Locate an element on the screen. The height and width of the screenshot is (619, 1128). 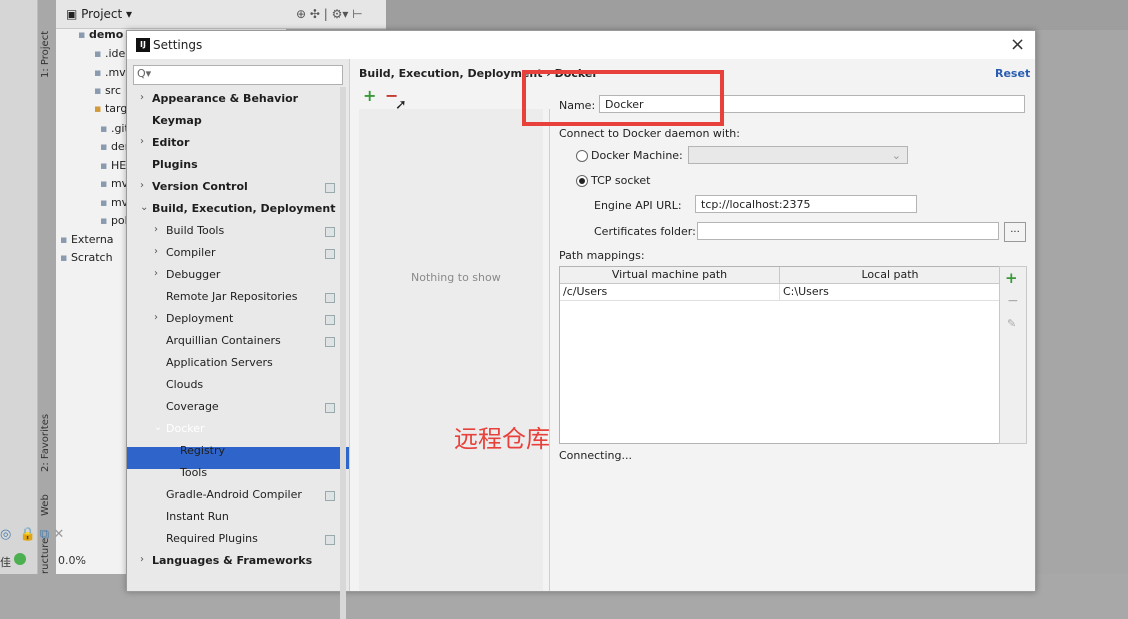
certs-field is located at coordinates (848, 231).